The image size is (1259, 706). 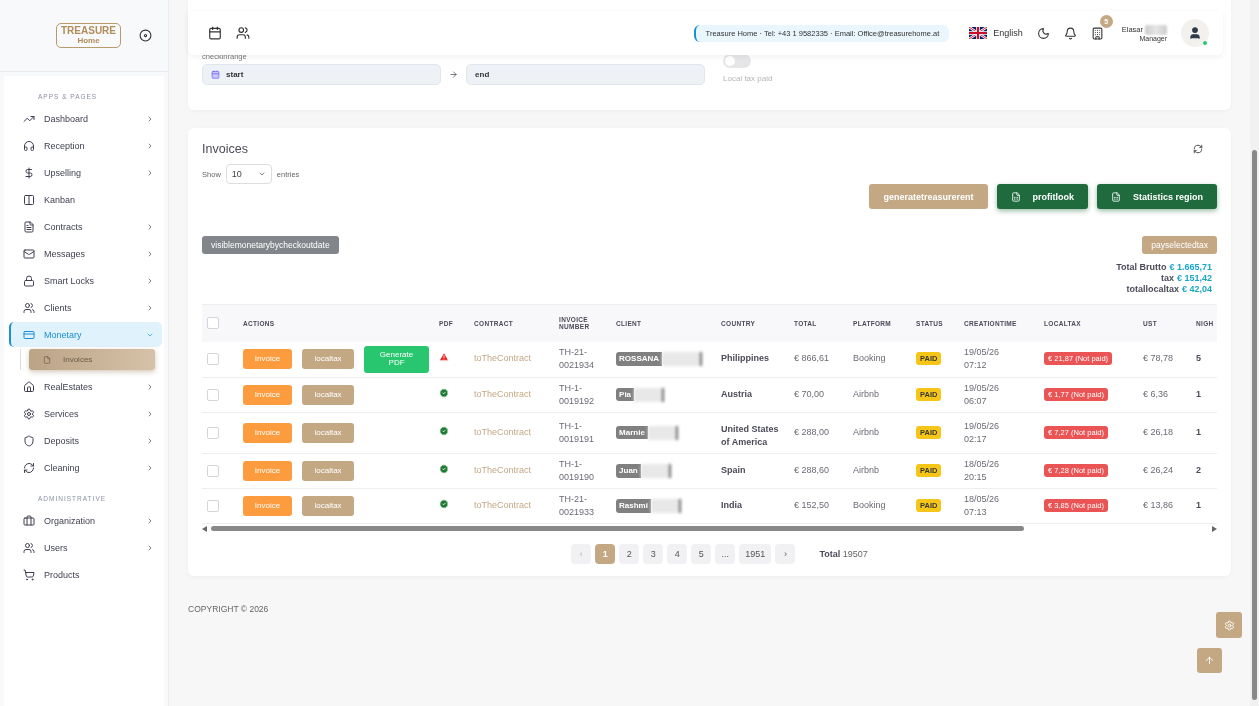 What do you see at coordinates (819, 471) in the screenshot?
I see `table-cell: € 288,60` at bounding box center [819, 471].